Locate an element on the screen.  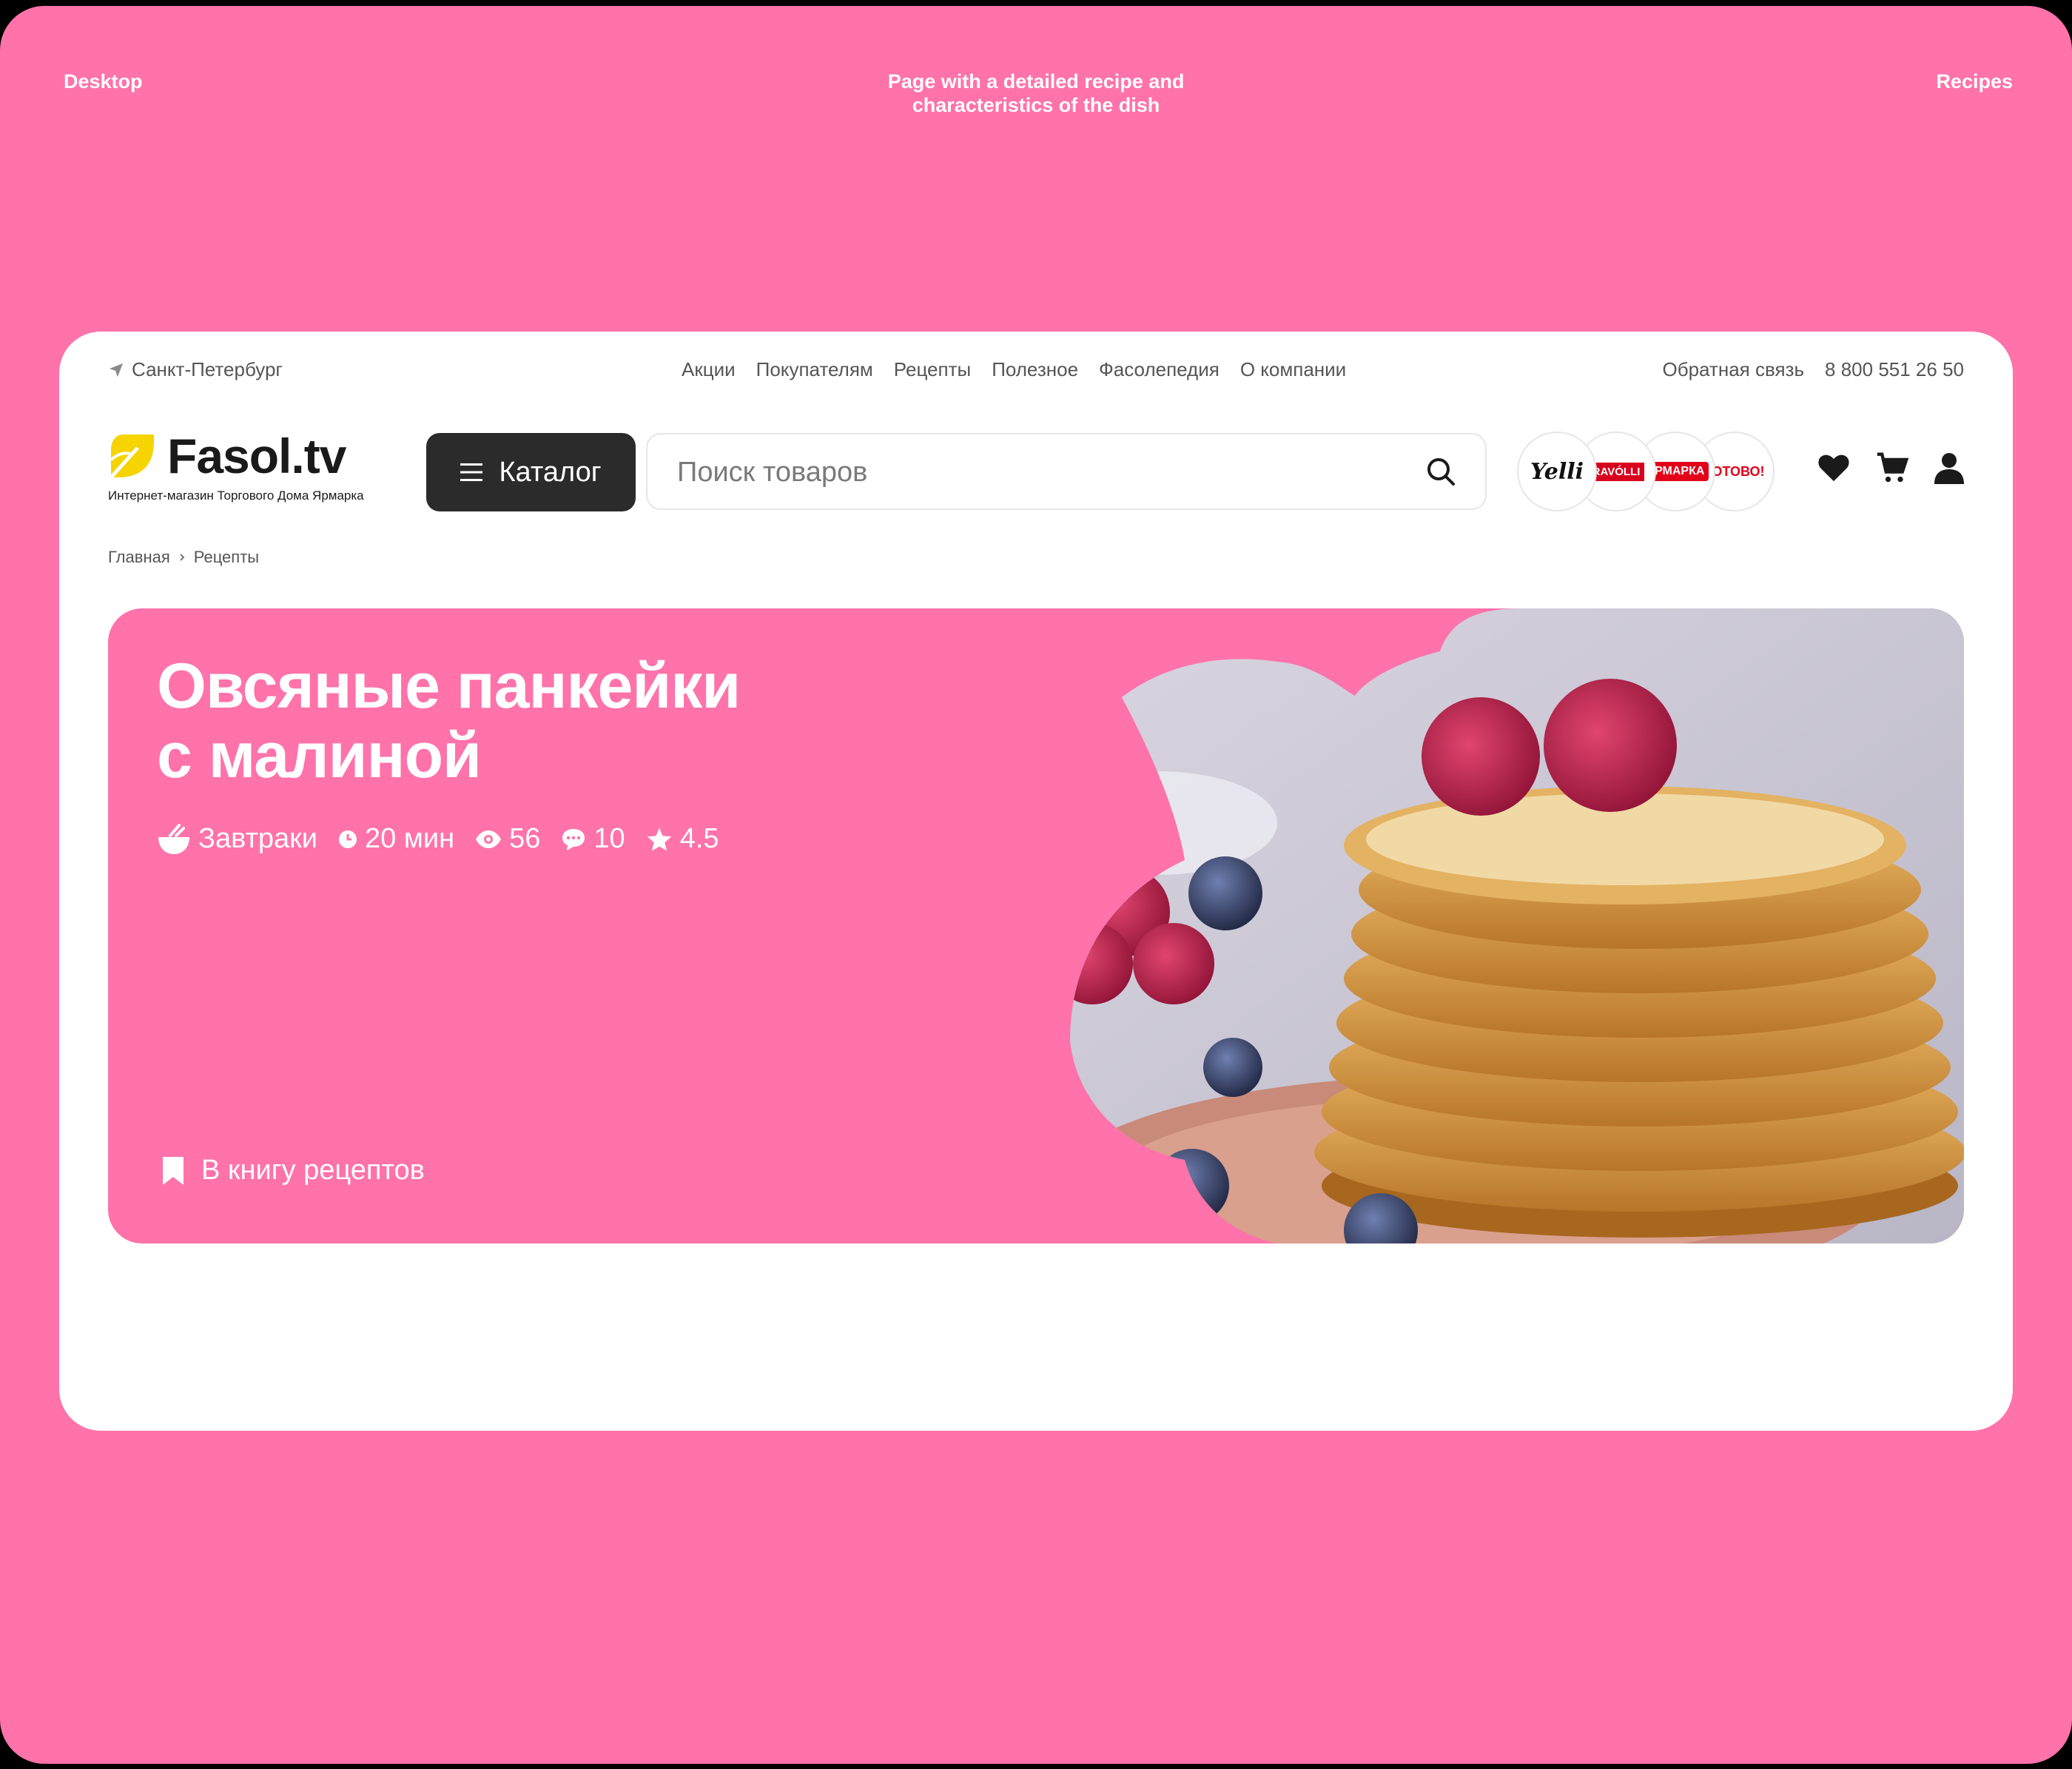
nav-link-customers: Покупателям is located at coordinates (814, 370).